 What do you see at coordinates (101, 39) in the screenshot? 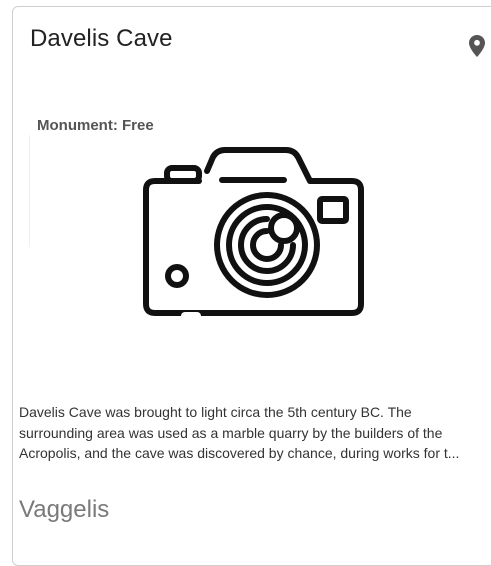
I see `card-title: Davelis Cave` at bounding box center [101, 39].